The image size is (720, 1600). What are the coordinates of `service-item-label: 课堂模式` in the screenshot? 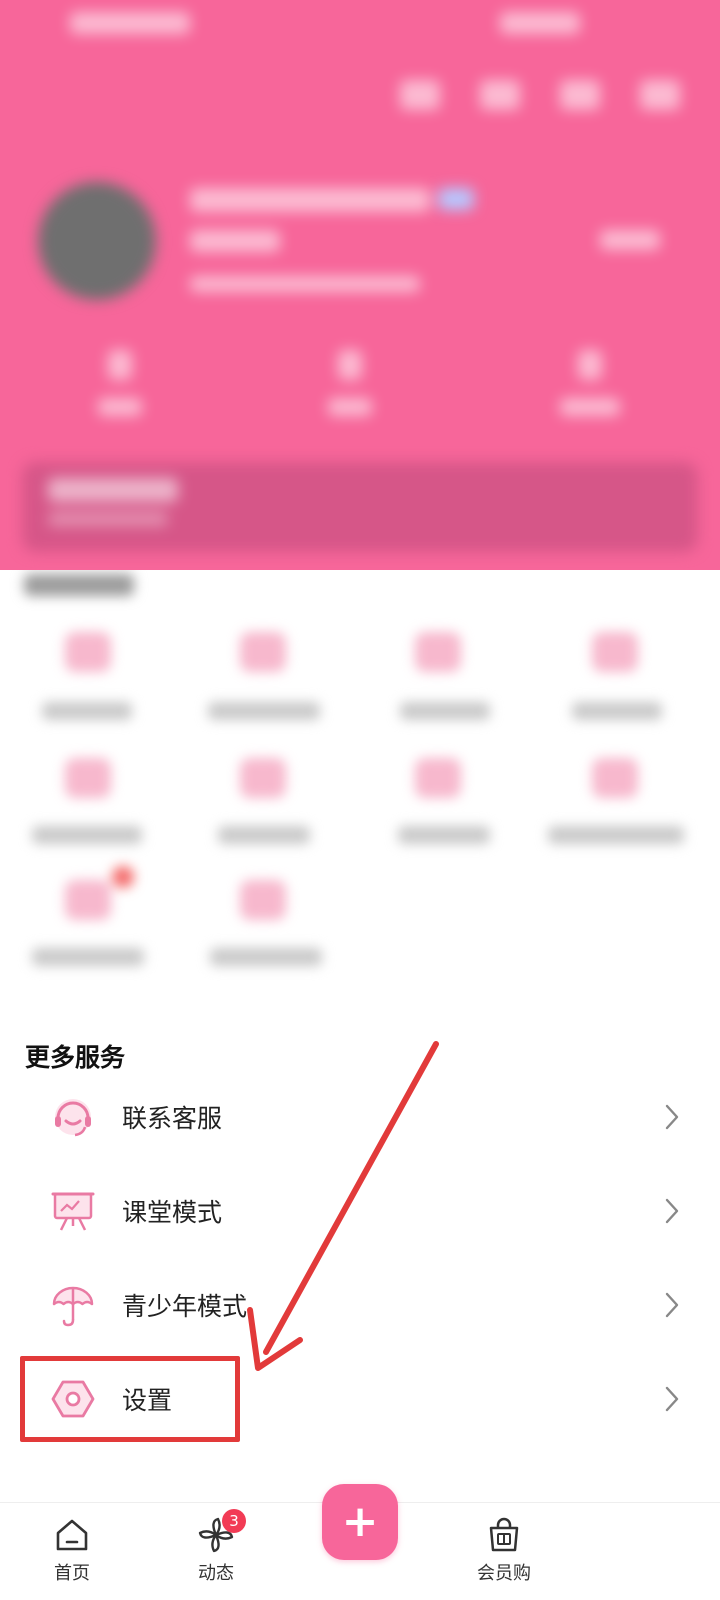 It's located at (172, 1212).